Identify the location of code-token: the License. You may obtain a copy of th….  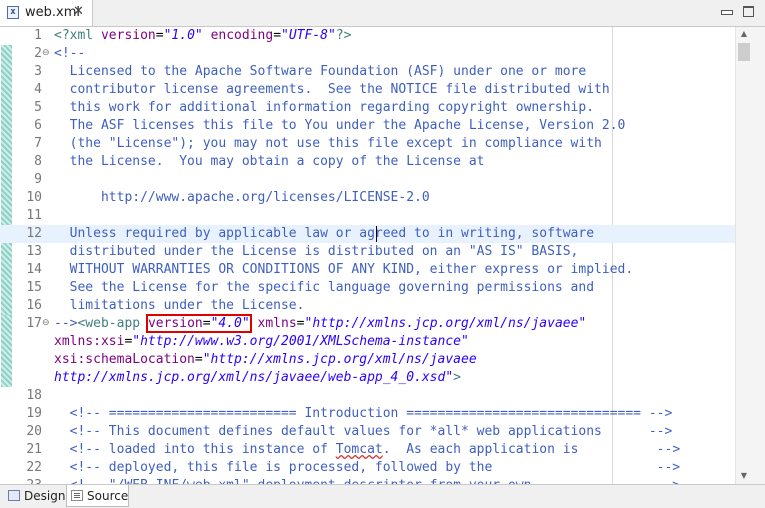
(269, 161).